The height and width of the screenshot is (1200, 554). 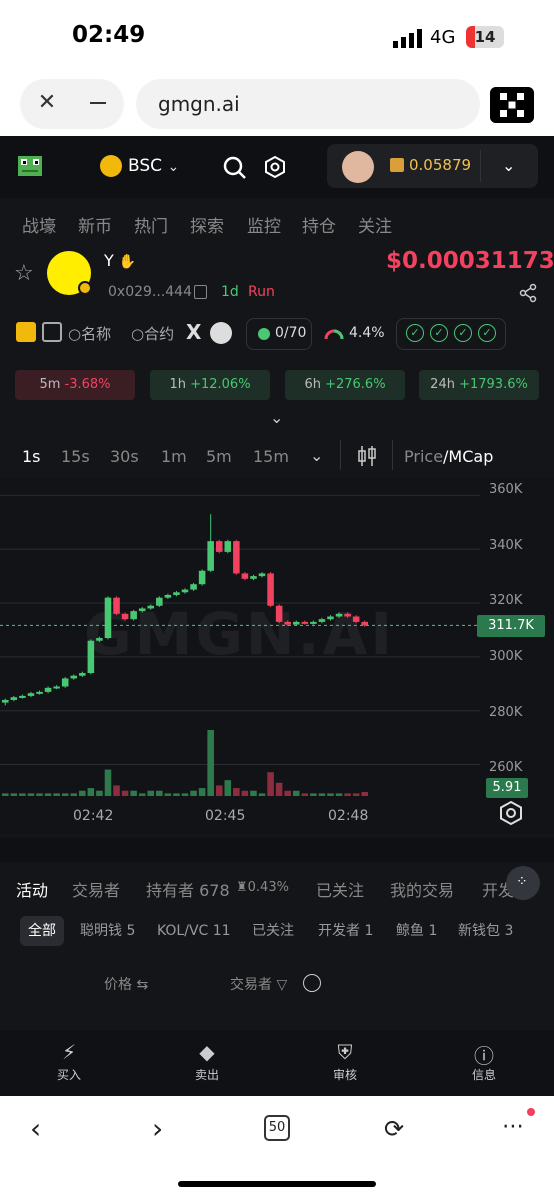 What do you see at coordinates (319, 224) in the screenshot?
I see `nav-holdings: 持仓` at bounding box center [319, 224].